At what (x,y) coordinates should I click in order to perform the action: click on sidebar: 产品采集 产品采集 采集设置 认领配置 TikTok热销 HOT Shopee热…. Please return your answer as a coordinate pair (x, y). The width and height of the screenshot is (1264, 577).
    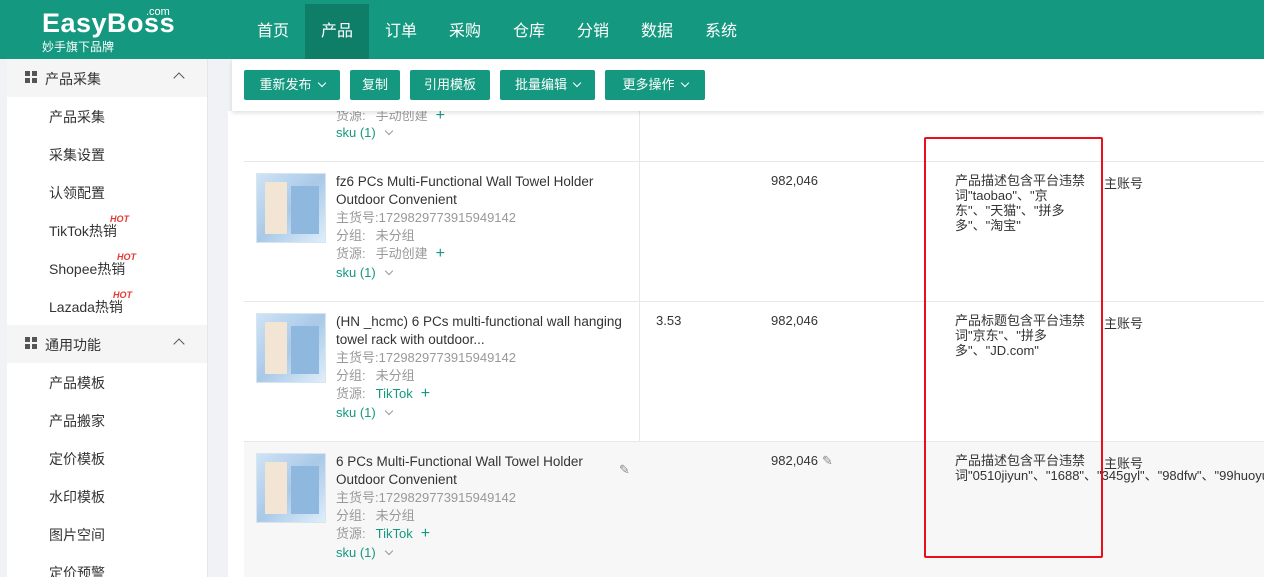
    Looking at the image, I should click on (107, 318).